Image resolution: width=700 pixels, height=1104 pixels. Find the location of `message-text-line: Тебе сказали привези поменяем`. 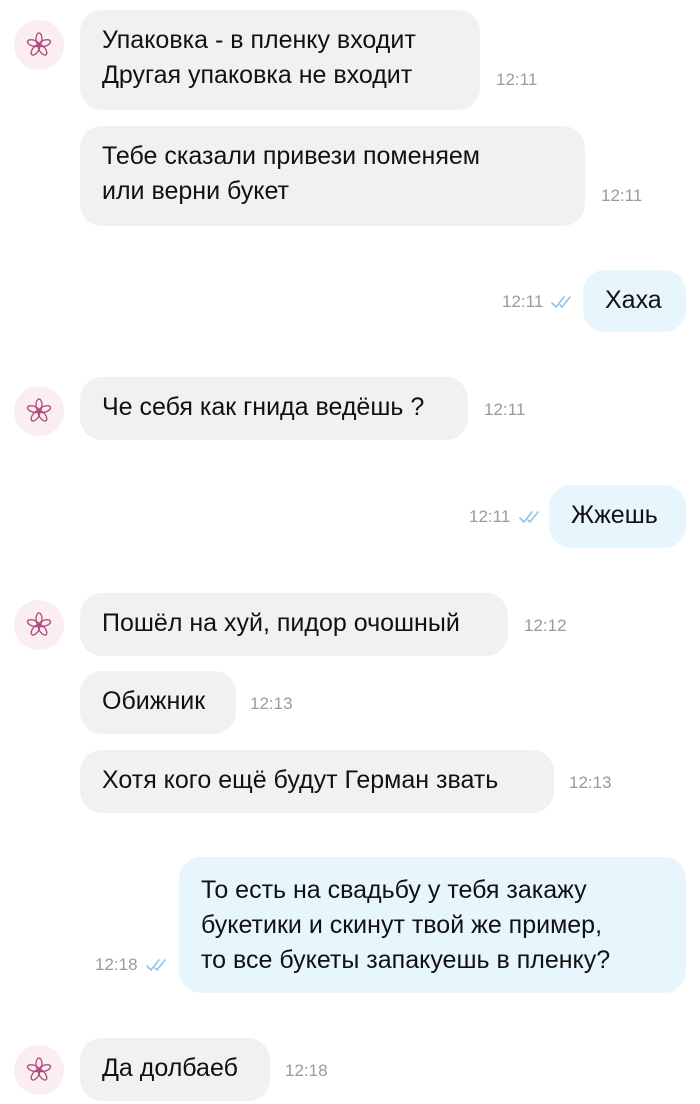

message-text-line: Тебе сказали привези поменяем is located at coordinates (291, 156).